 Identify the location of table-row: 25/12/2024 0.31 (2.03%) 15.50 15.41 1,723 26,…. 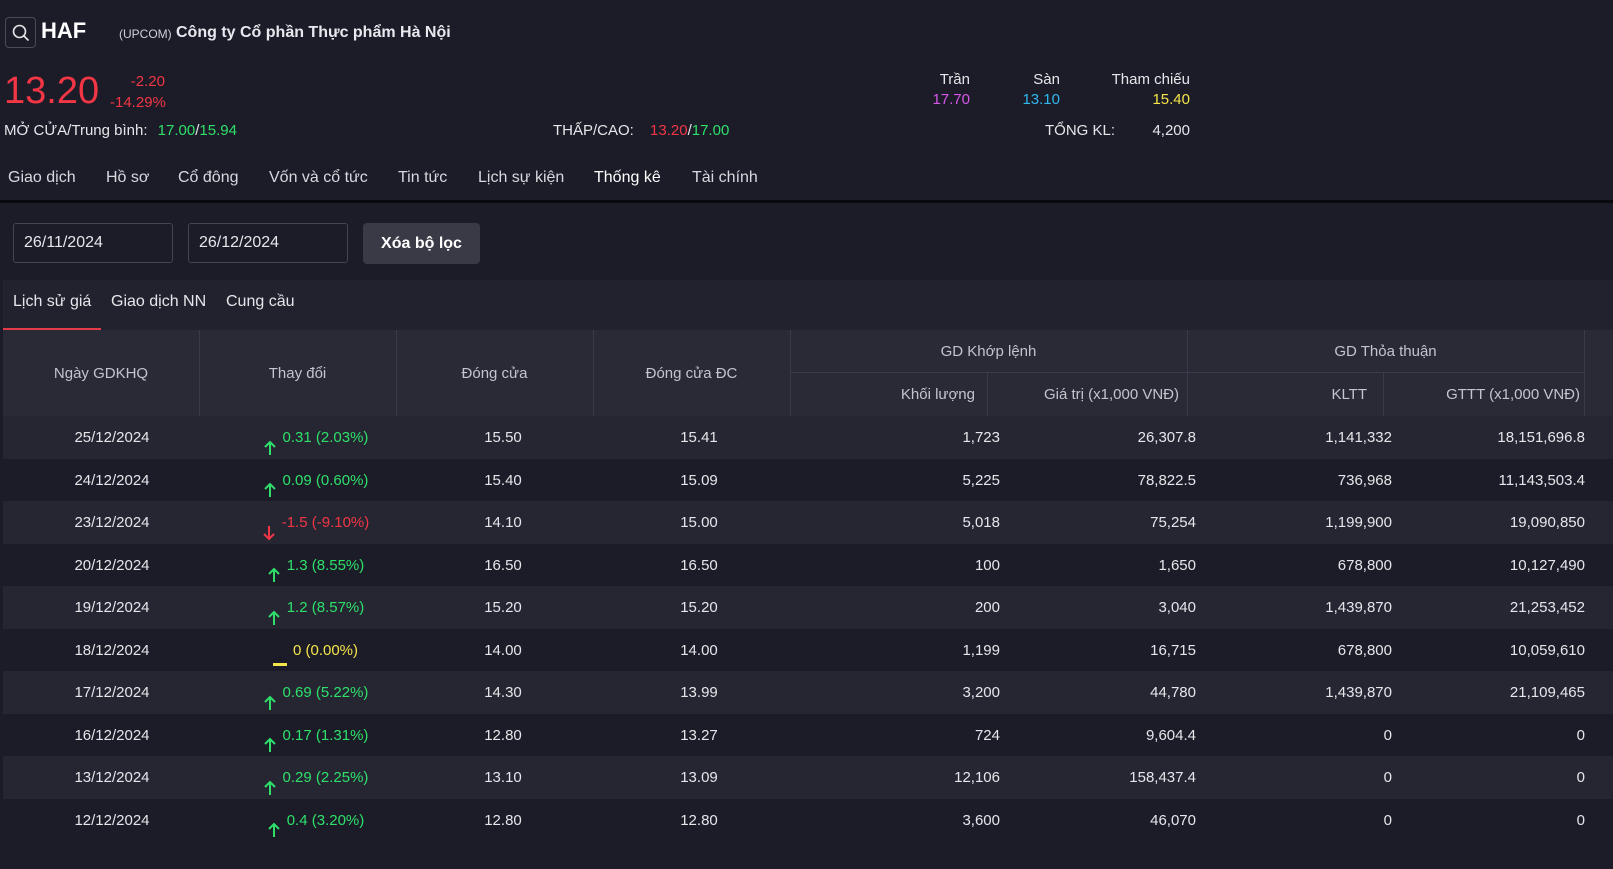
(808, 437).